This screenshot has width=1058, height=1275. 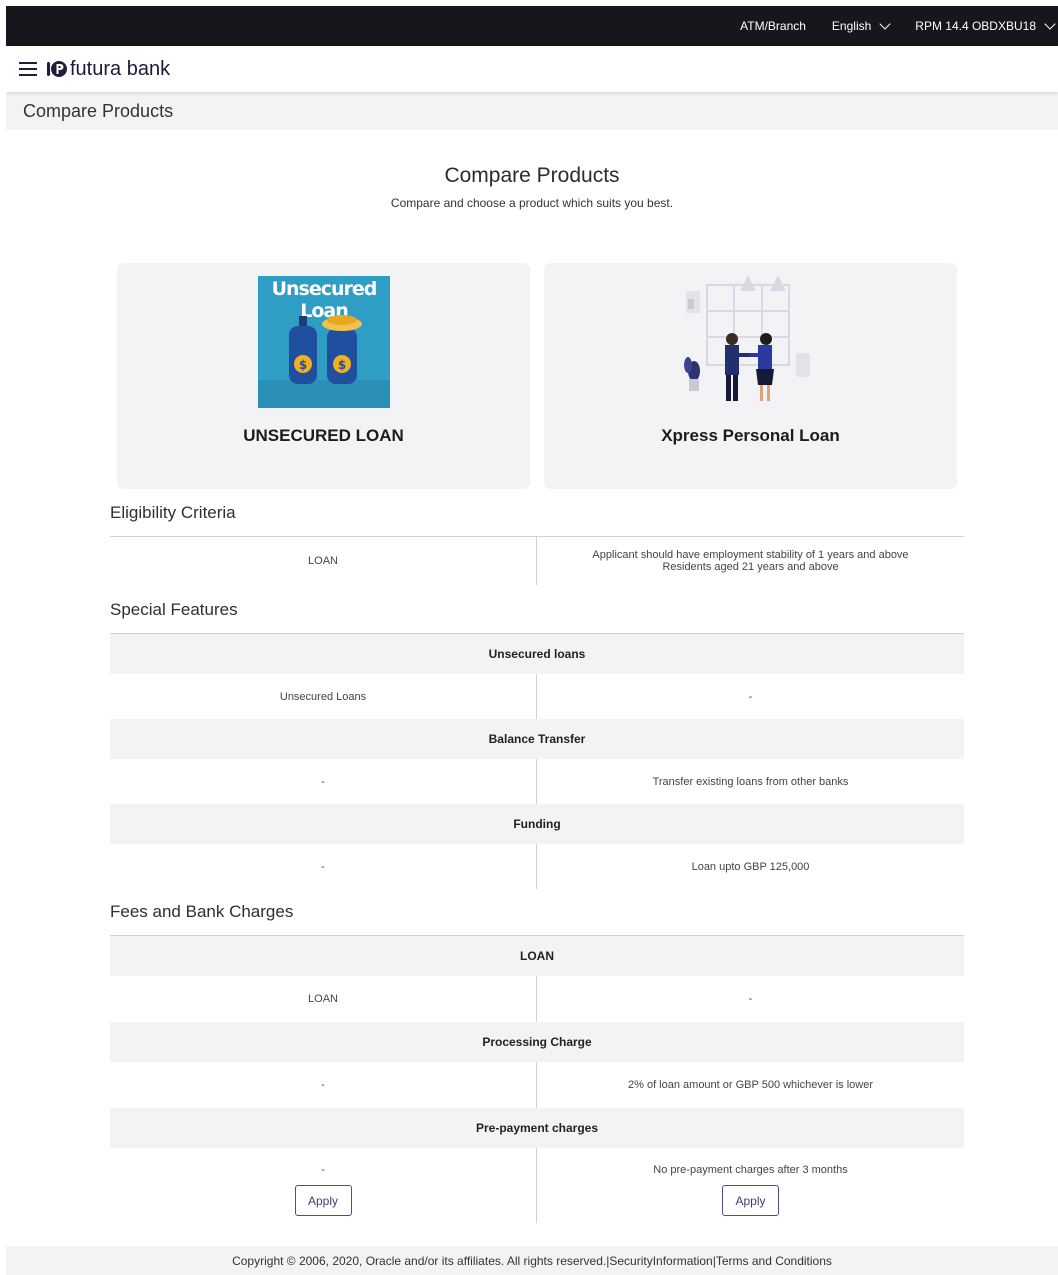 I want to click on fee-group-heading: Pre-payment charges, so click(x=537, y=1128).